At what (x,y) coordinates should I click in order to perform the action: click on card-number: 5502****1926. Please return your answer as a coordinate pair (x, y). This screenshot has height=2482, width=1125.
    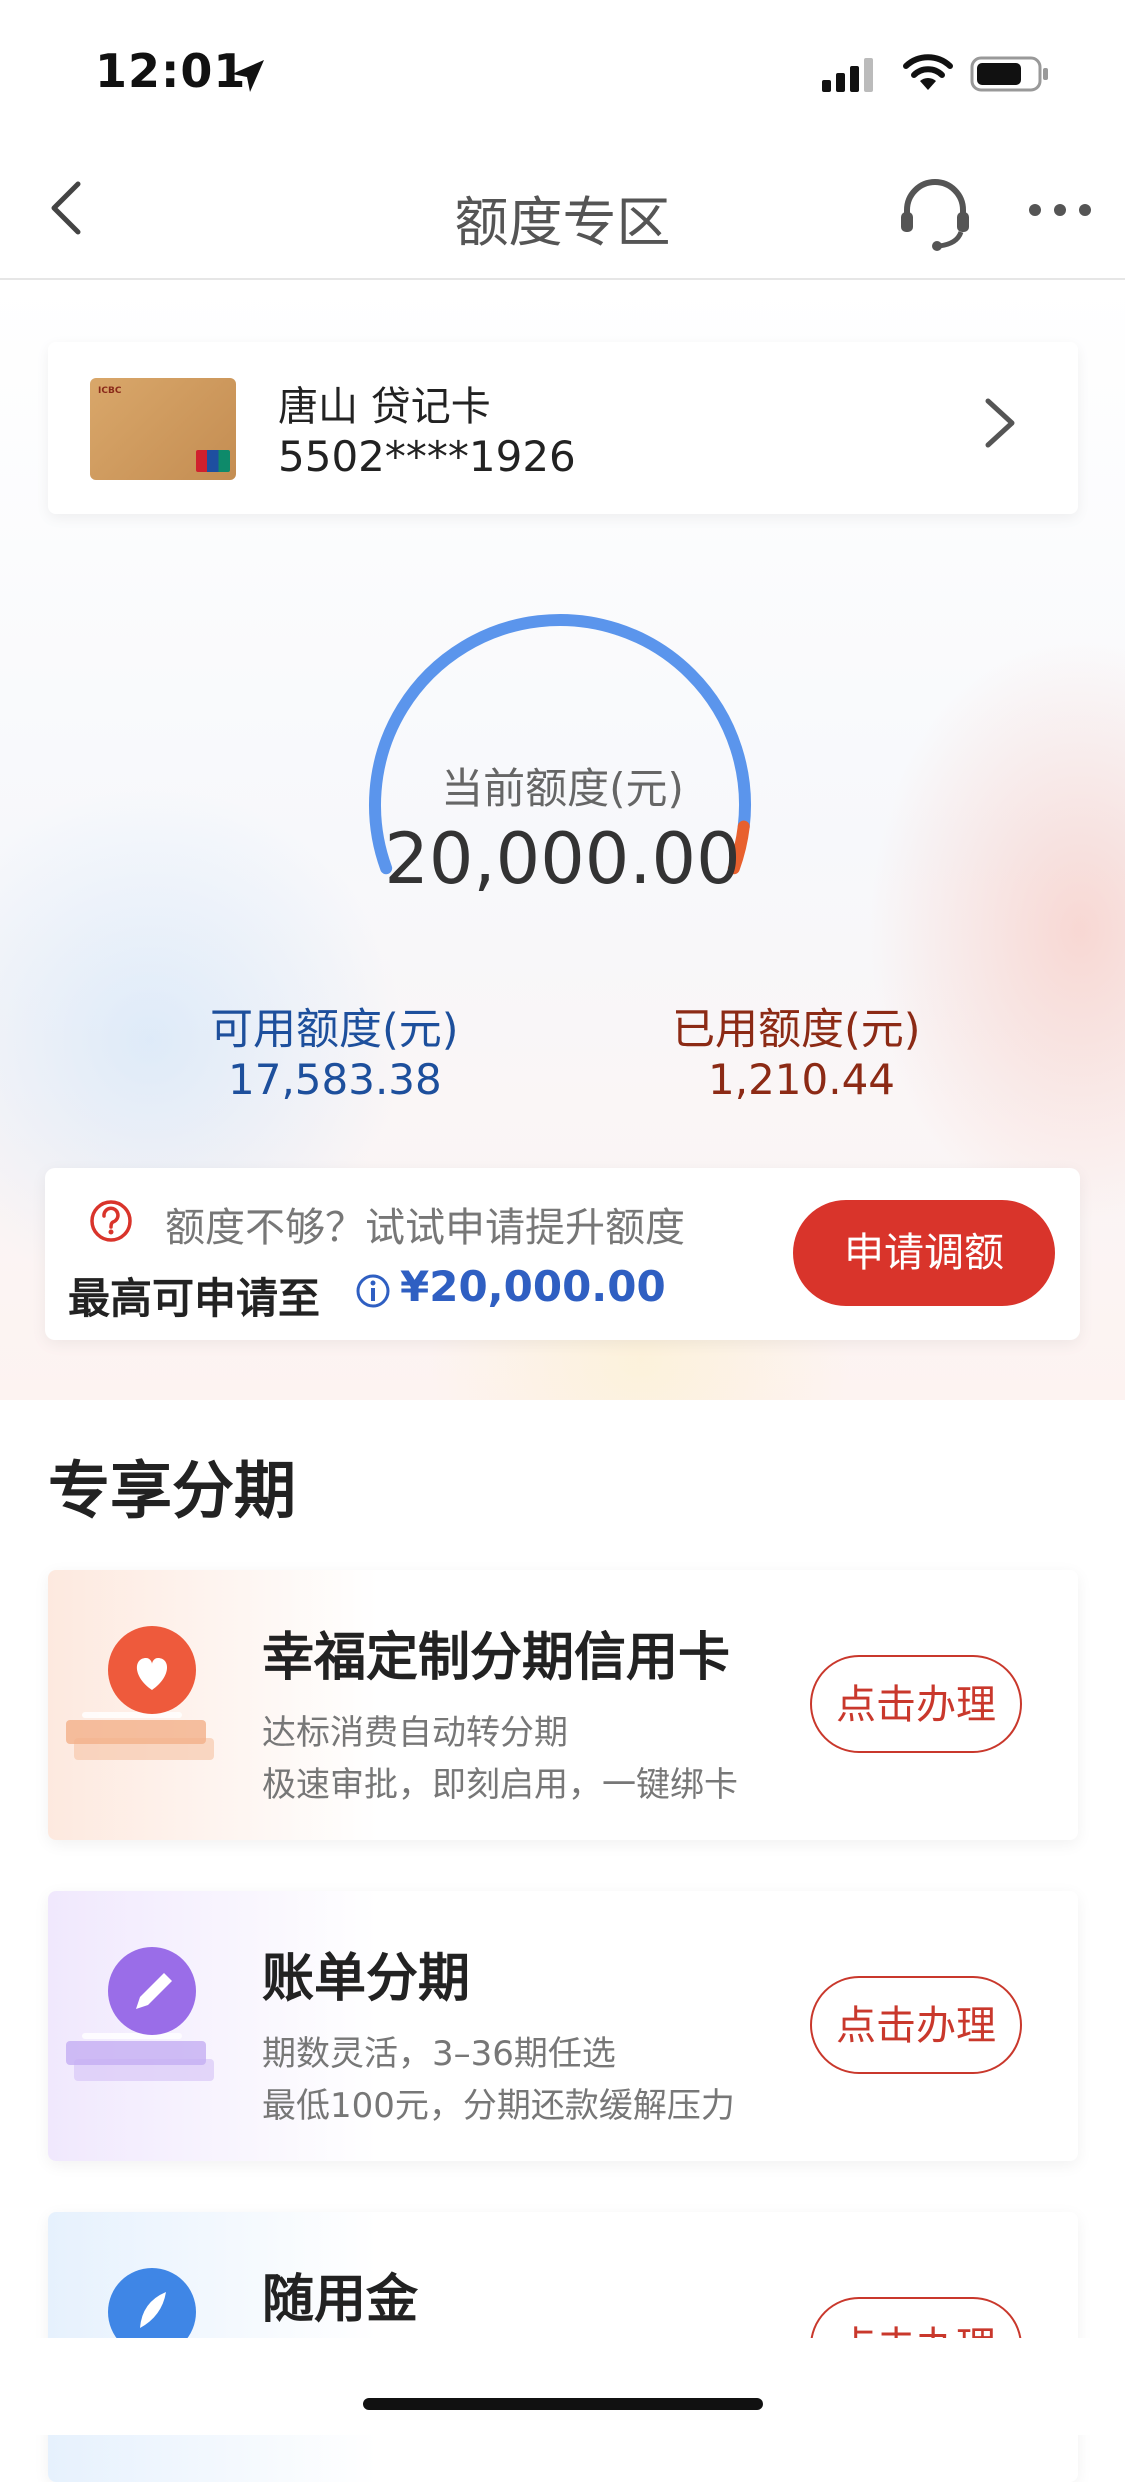
    Looking at the image, I should click on (427, 456).